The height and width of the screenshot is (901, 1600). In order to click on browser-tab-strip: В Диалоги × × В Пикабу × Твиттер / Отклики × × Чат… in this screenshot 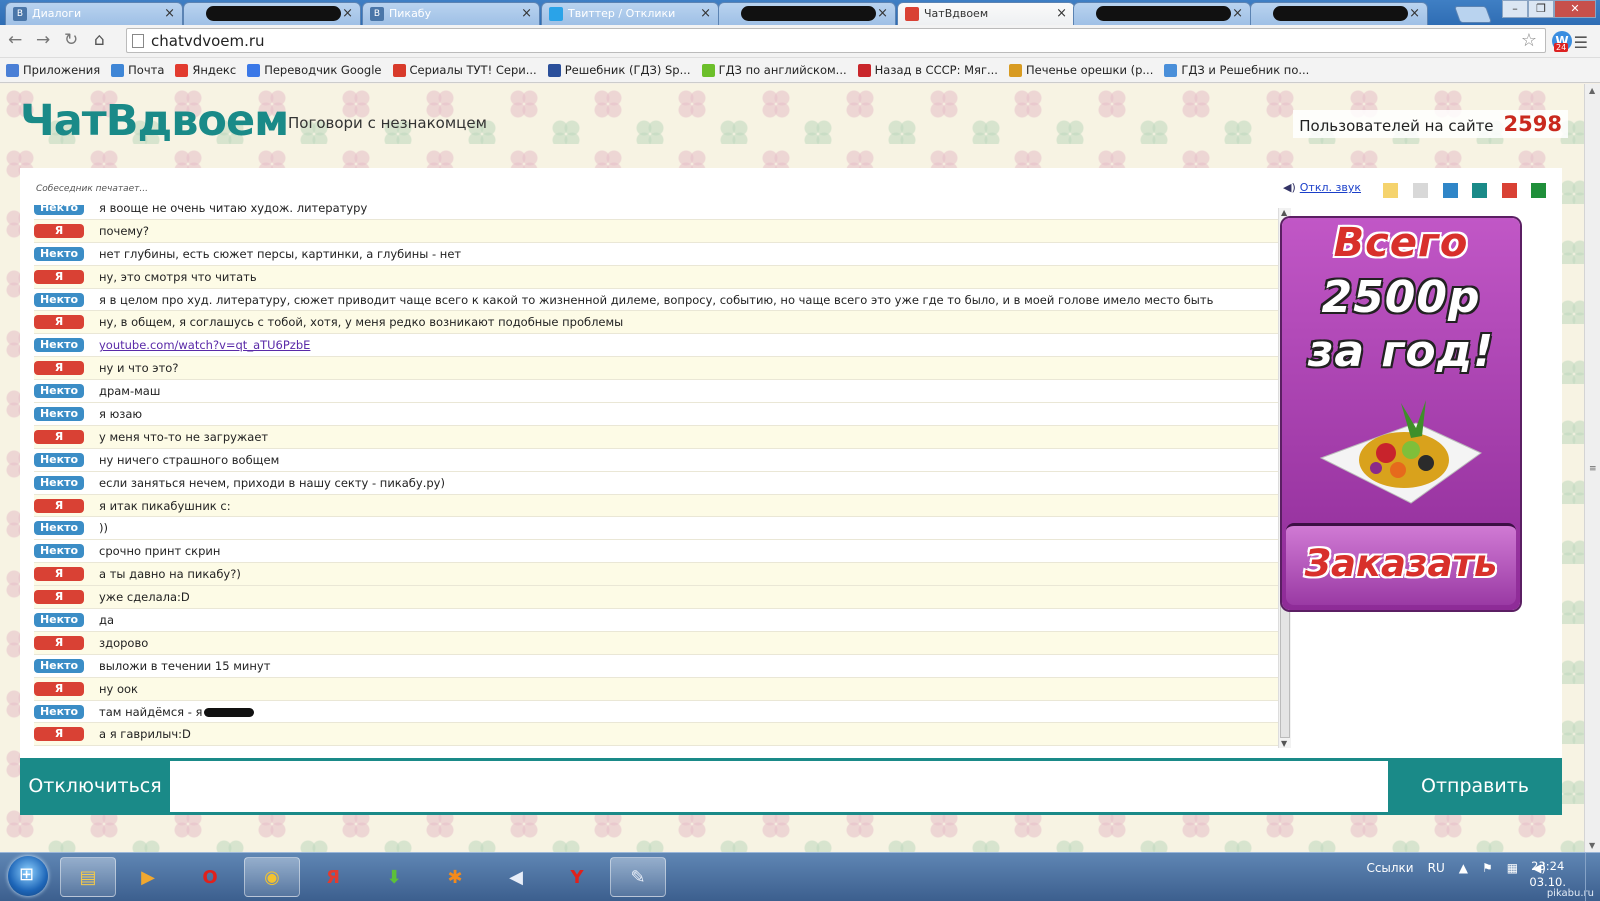, I will do `click(800, 12)`.